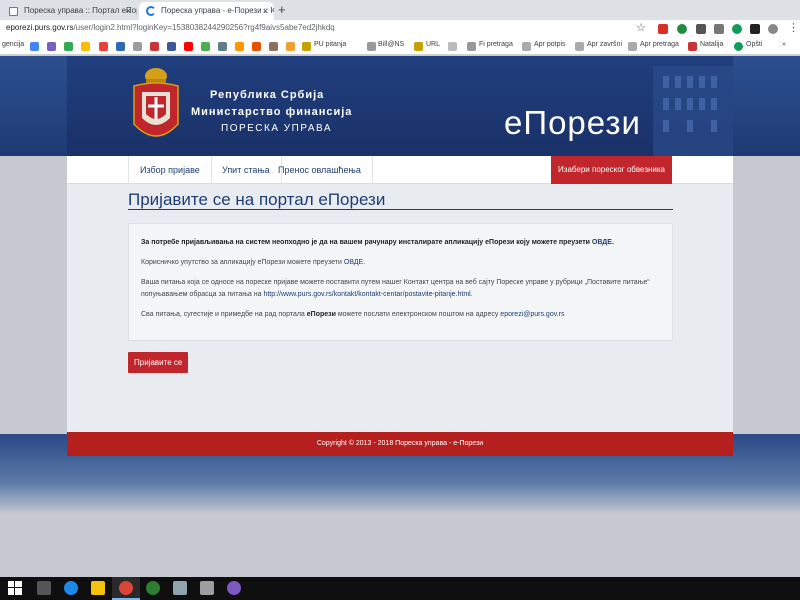  I want to click on login-button: Пријавите се, so click(158, 362).